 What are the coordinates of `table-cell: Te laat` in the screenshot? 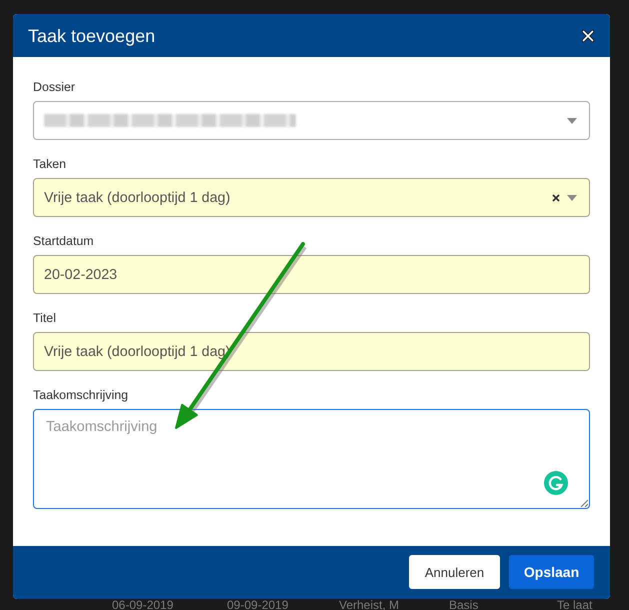 It's located at (574, 604).